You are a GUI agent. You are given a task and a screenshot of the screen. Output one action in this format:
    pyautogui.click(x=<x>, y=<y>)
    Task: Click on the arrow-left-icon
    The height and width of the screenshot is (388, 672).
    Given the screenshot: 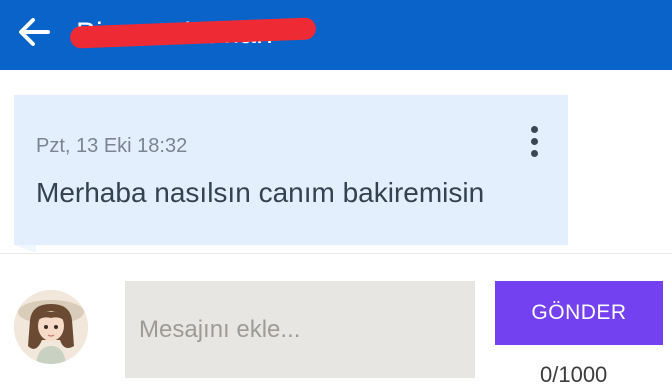 What is the action you would take?
    pyautogui.click(x=34, y=32)
    